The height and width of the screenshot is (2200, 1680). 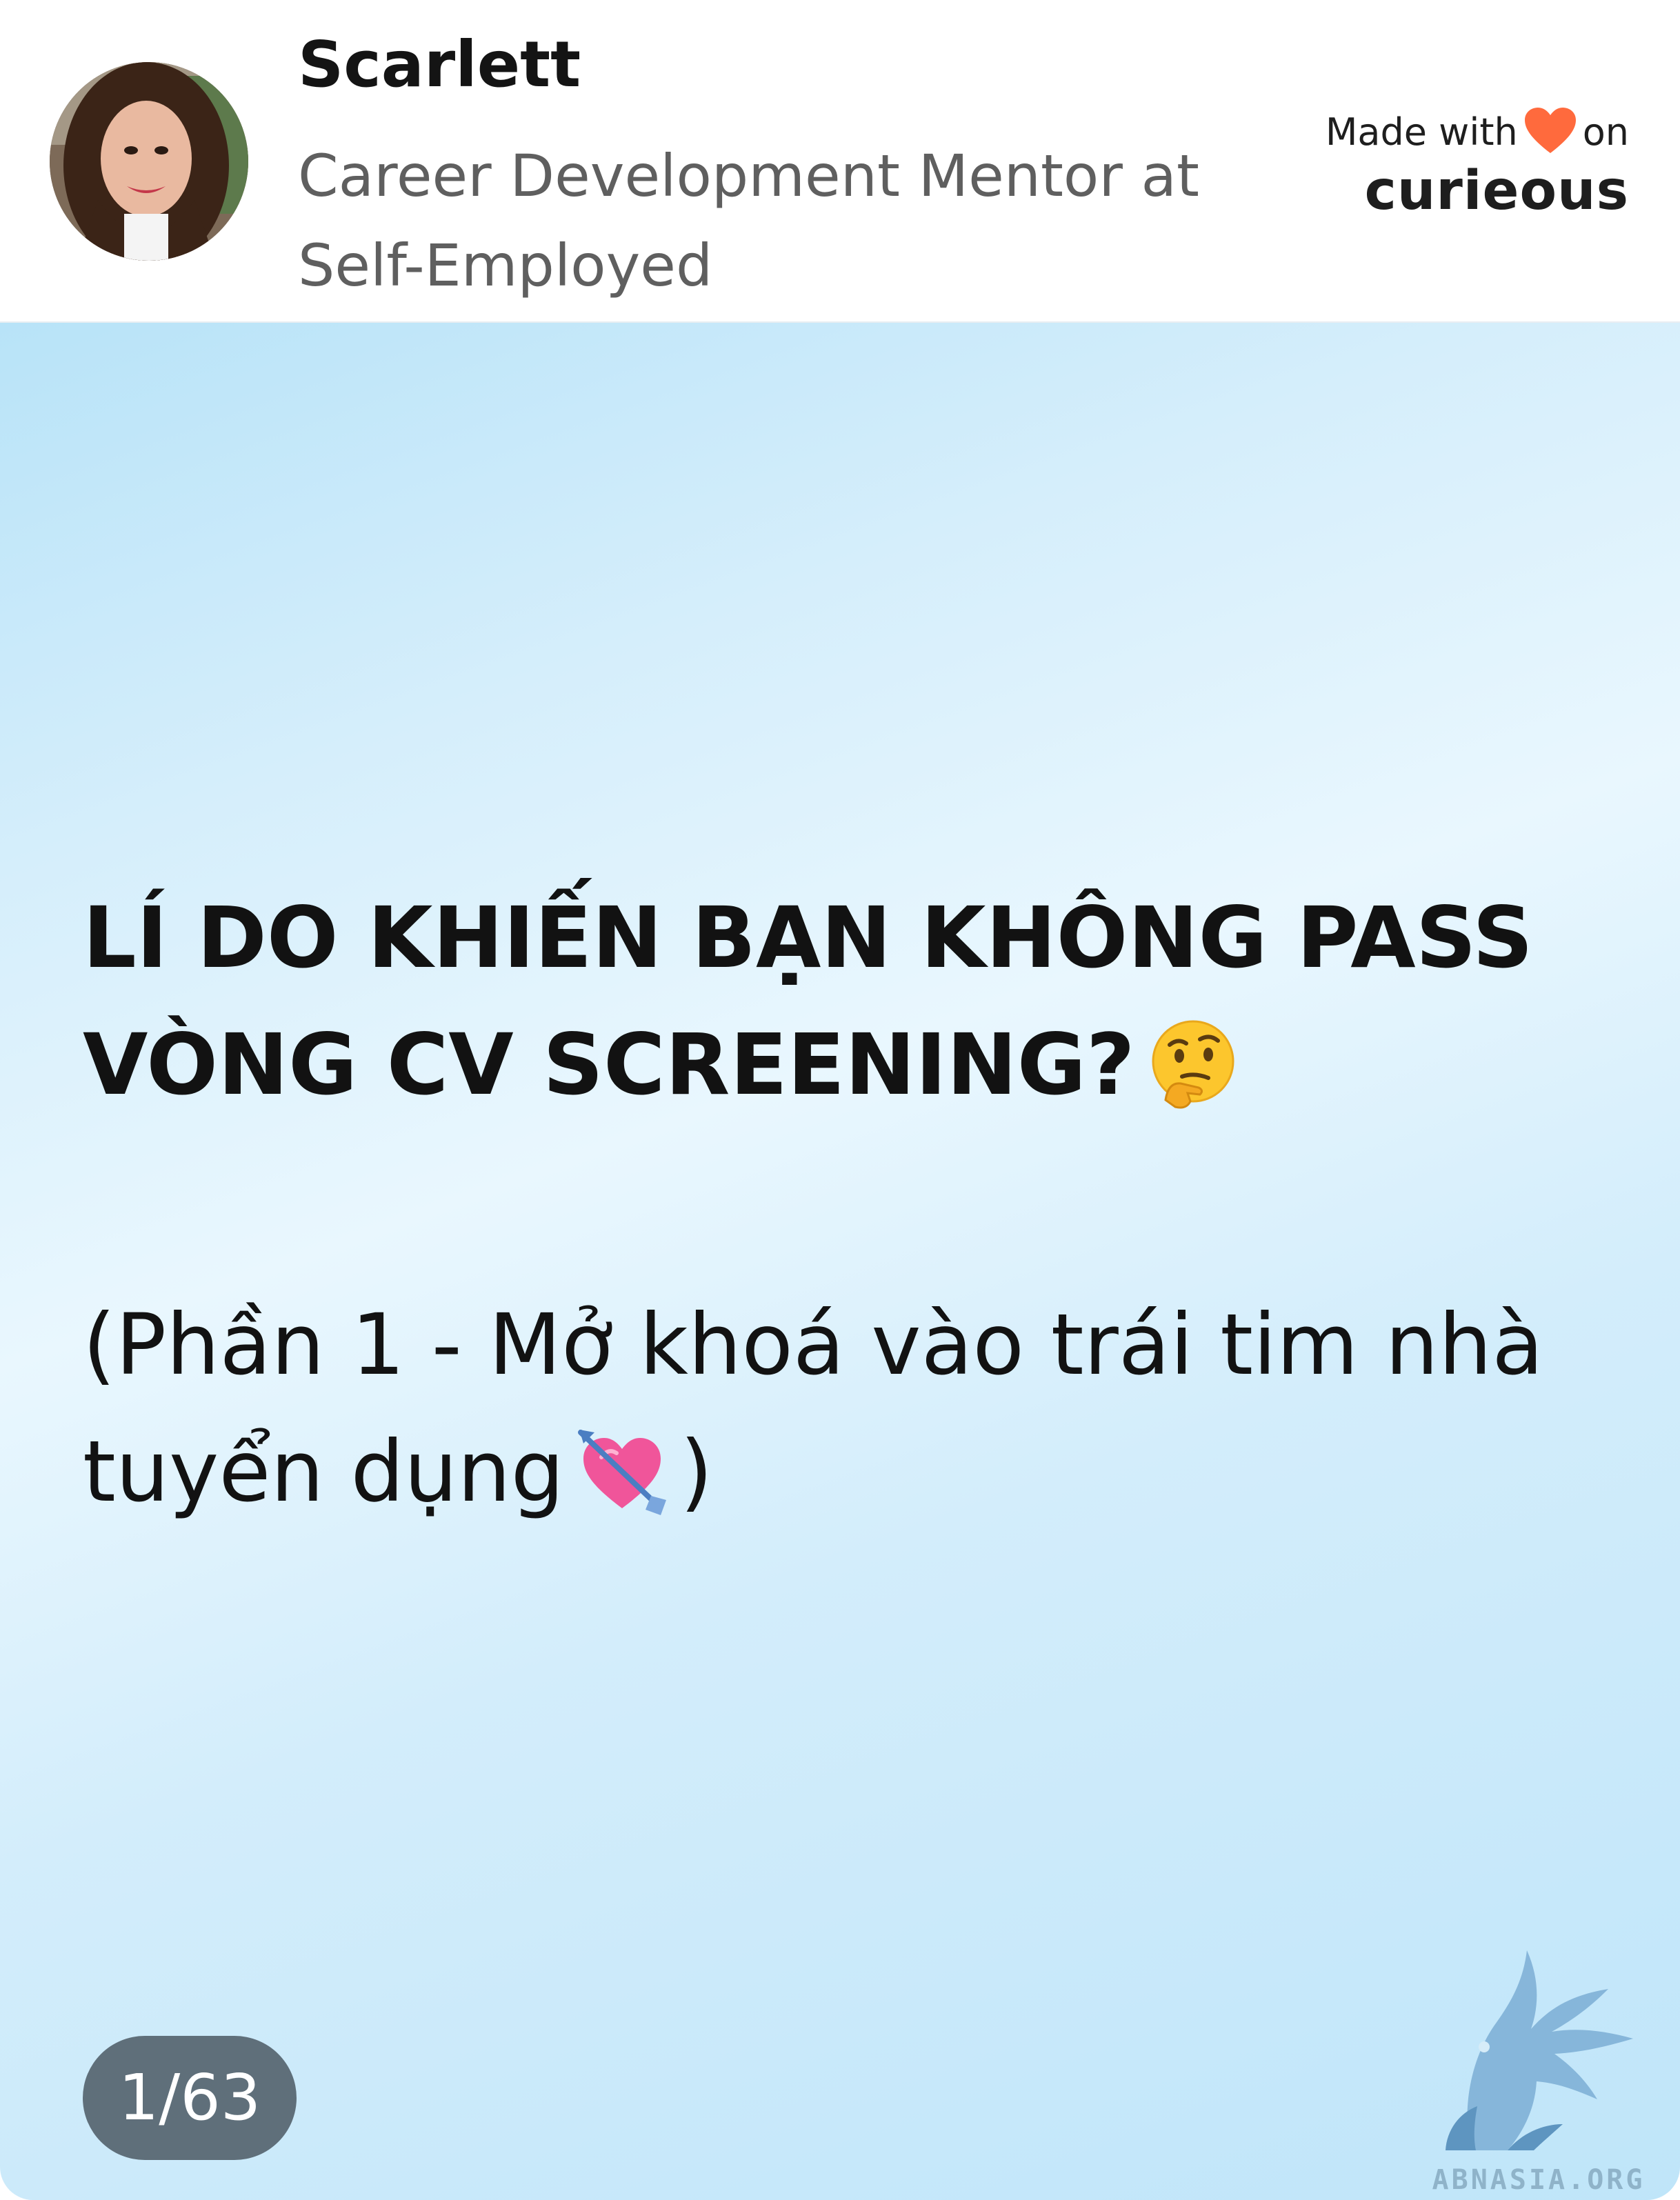 I want to click on subline-close: ), so click(x=696, y=1472).